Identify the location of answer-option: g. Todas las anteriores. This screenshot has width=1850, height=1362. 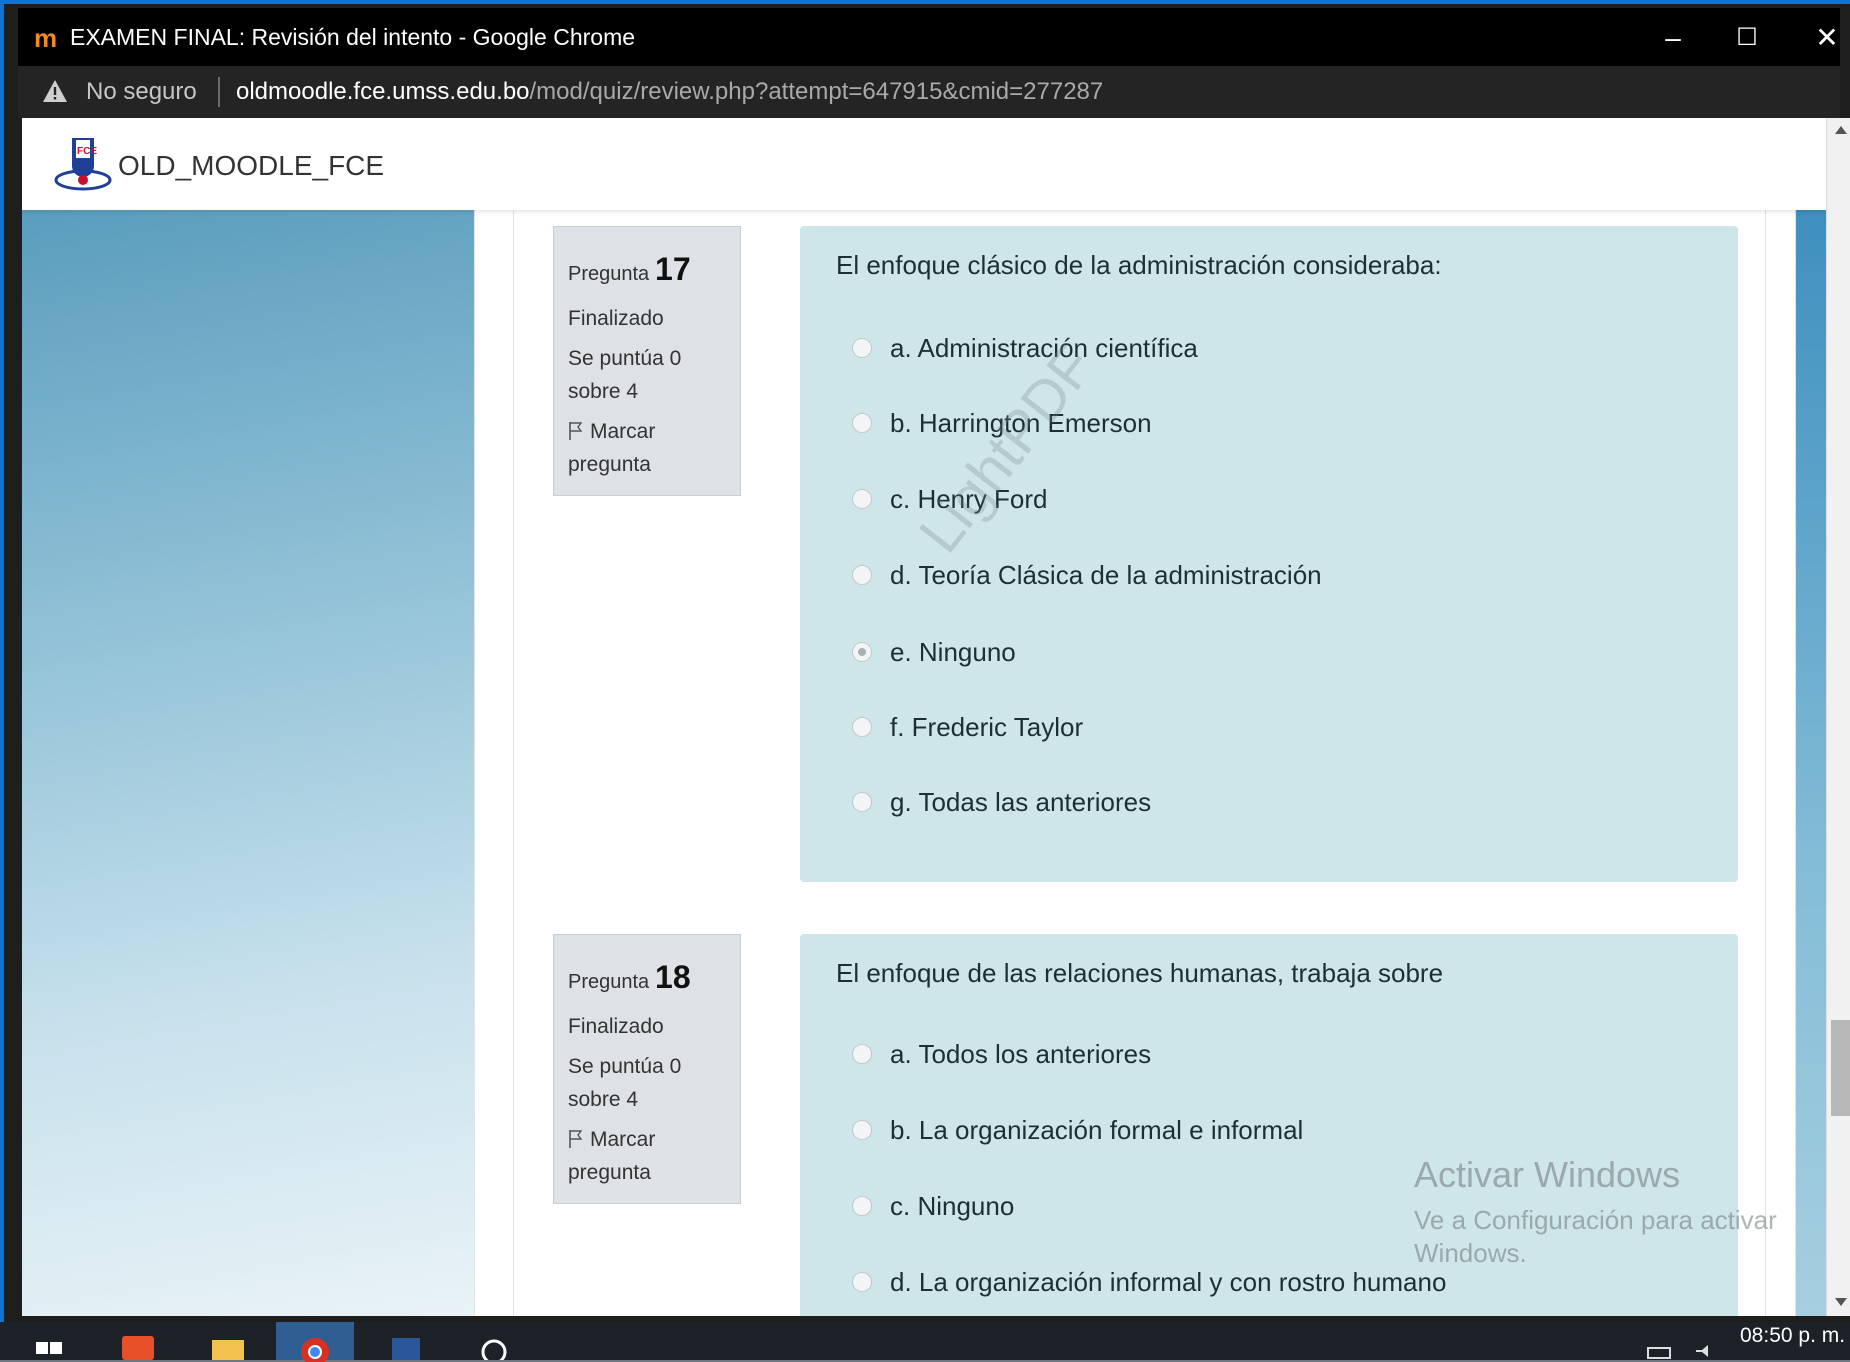
(1001, 802).